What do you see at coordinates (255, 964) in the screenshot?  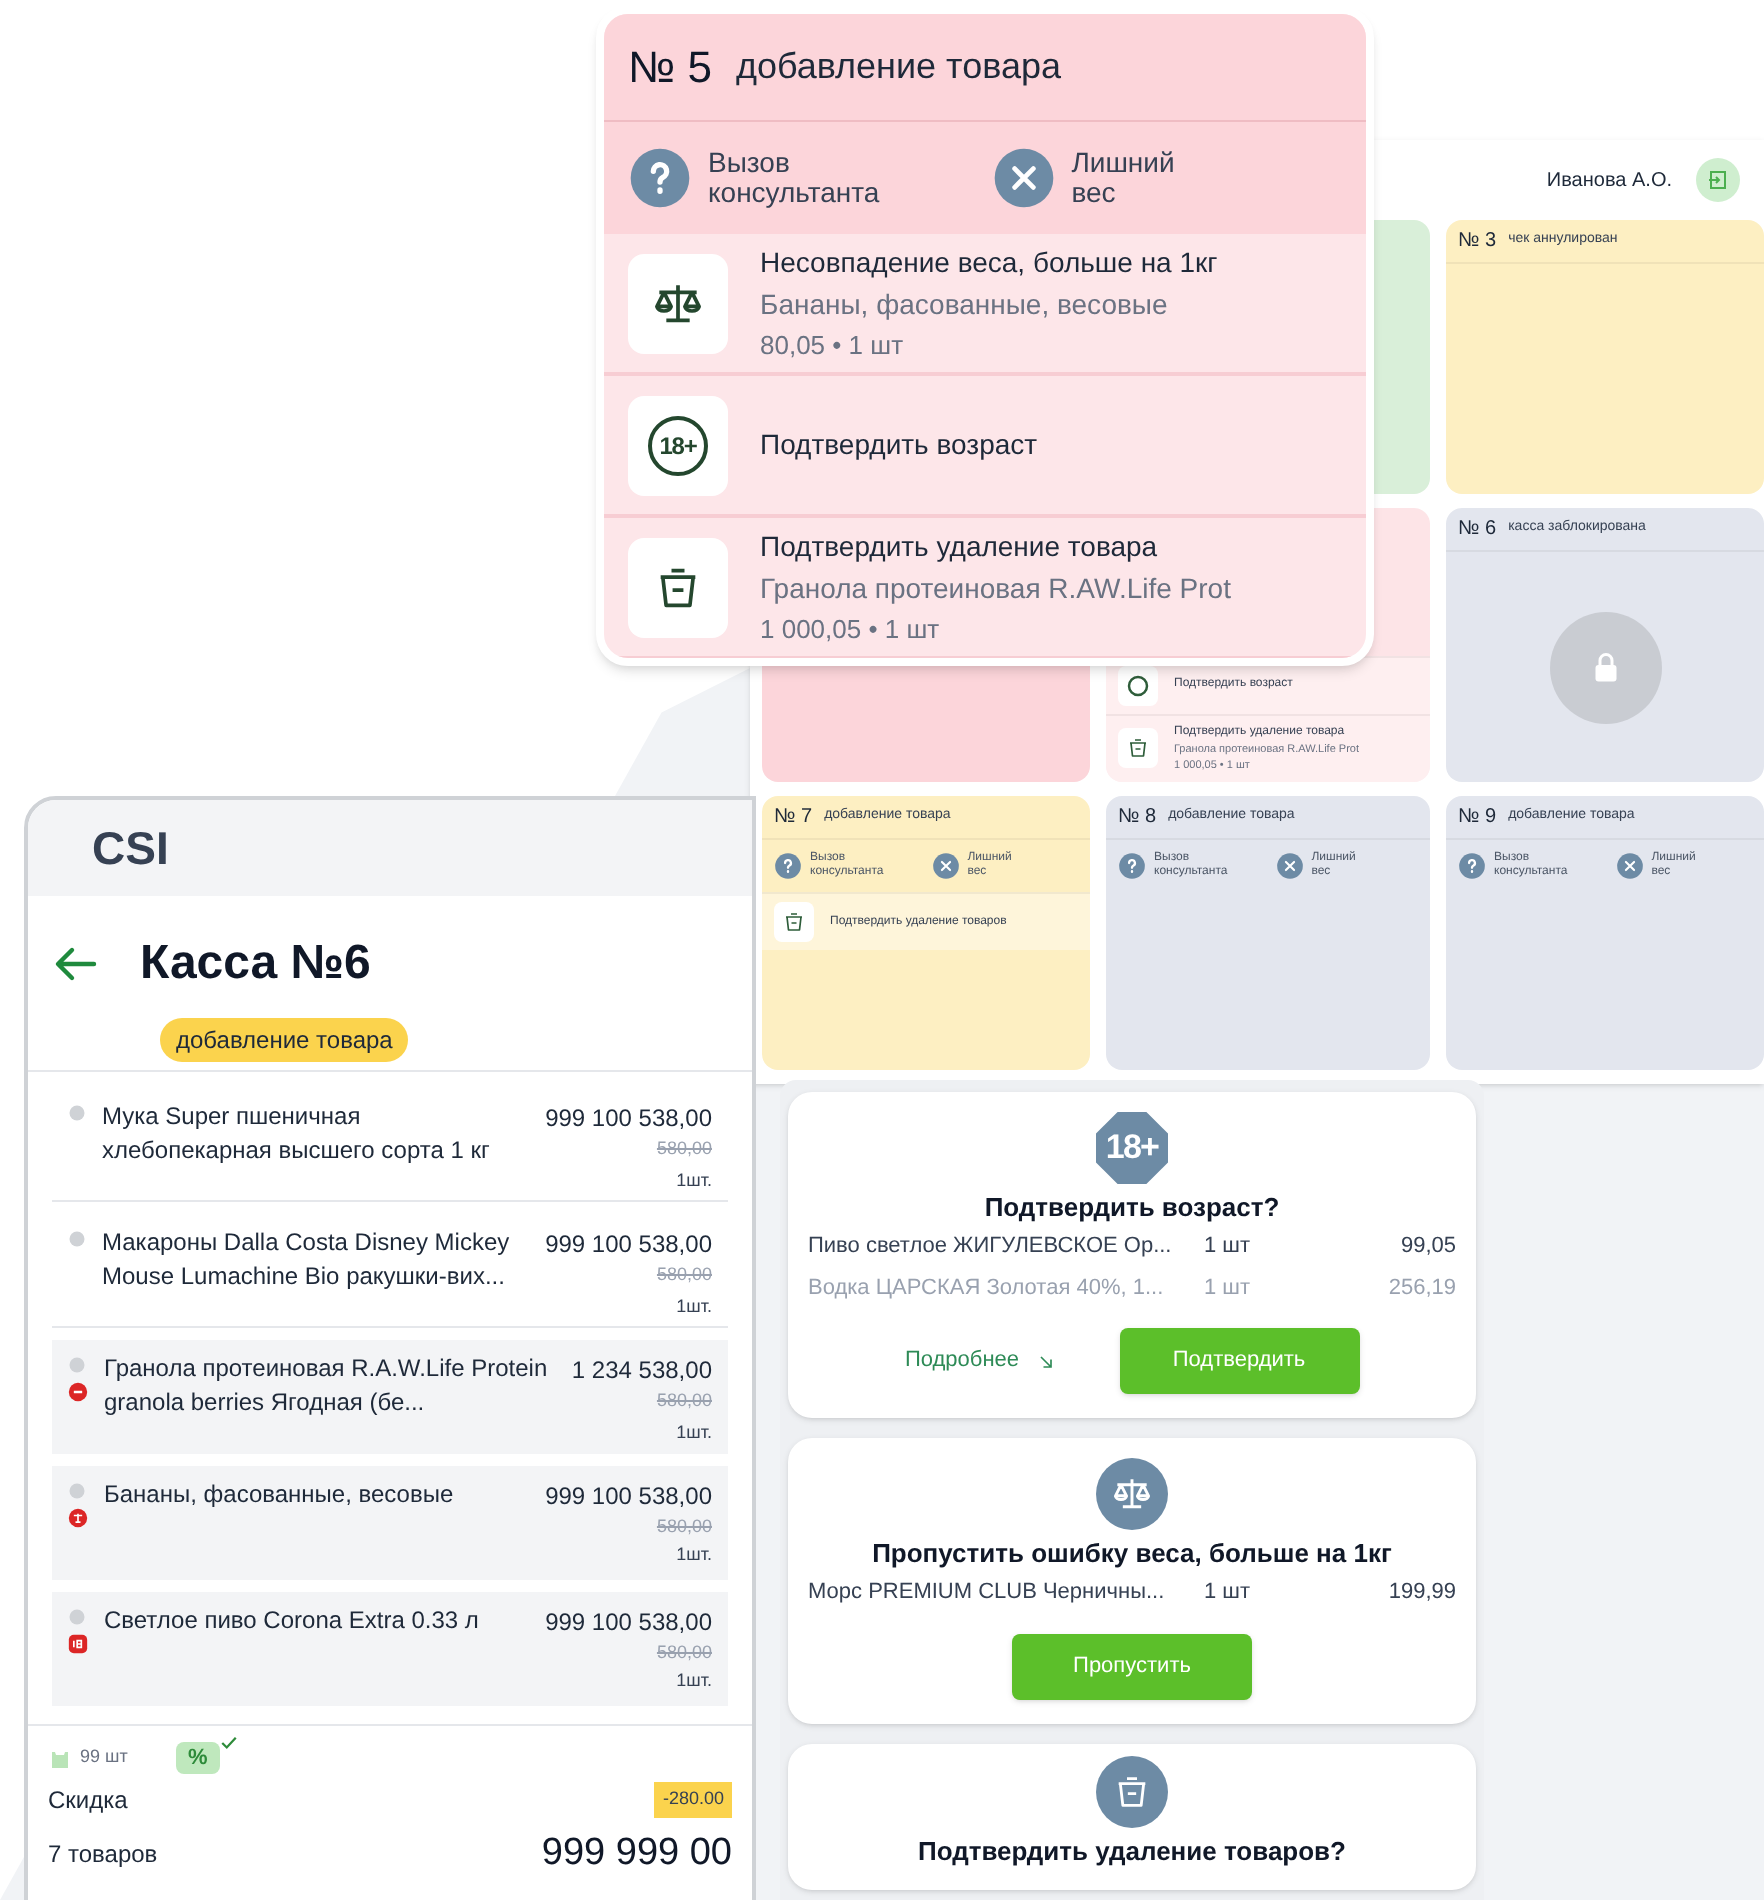 I see `register-title: Касса №6` at bounding box center [255, 964].